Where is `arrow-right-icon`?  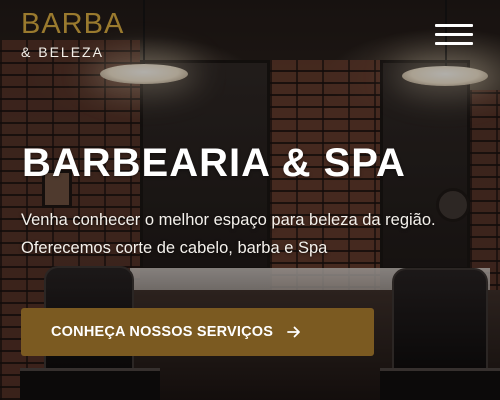 arrow-right-icon is located at coordinates (294, 332).